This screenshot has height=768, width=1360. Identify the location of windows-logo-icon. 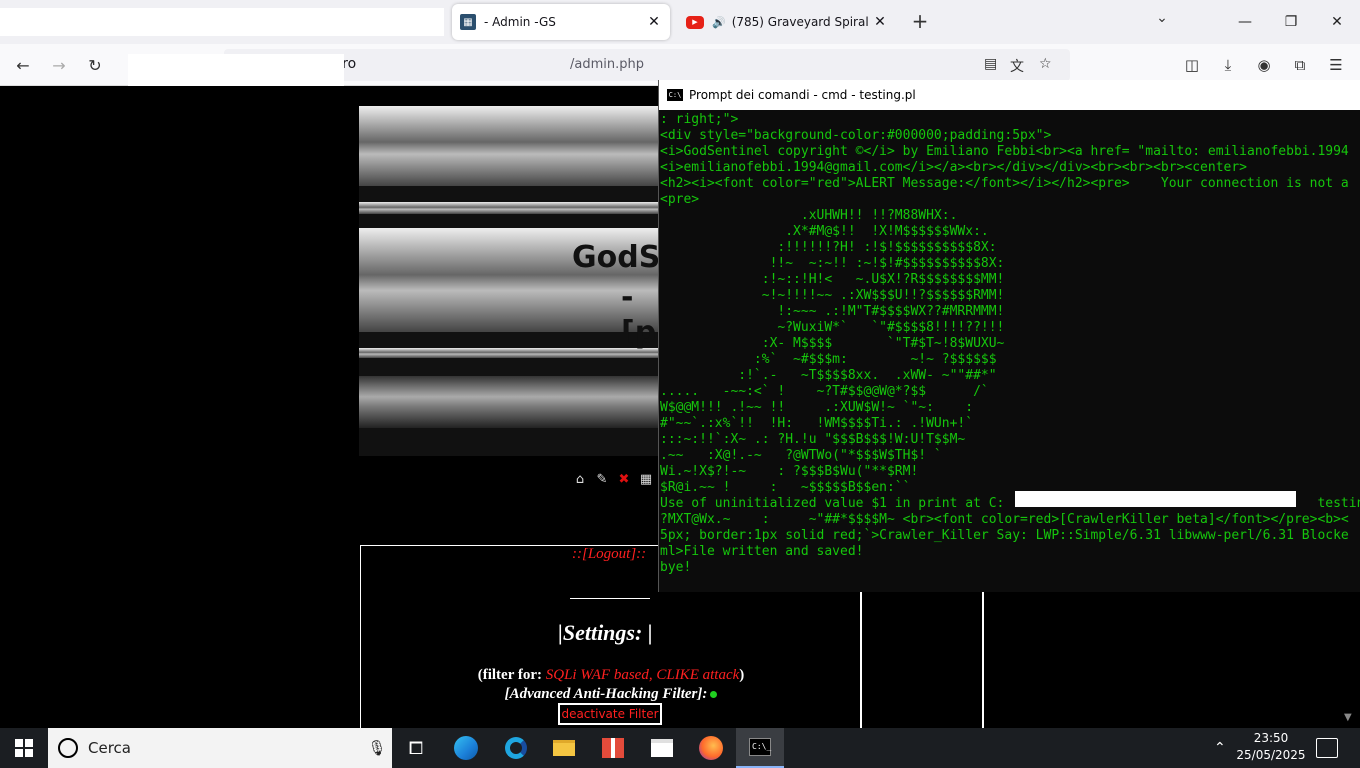
(24, 748).